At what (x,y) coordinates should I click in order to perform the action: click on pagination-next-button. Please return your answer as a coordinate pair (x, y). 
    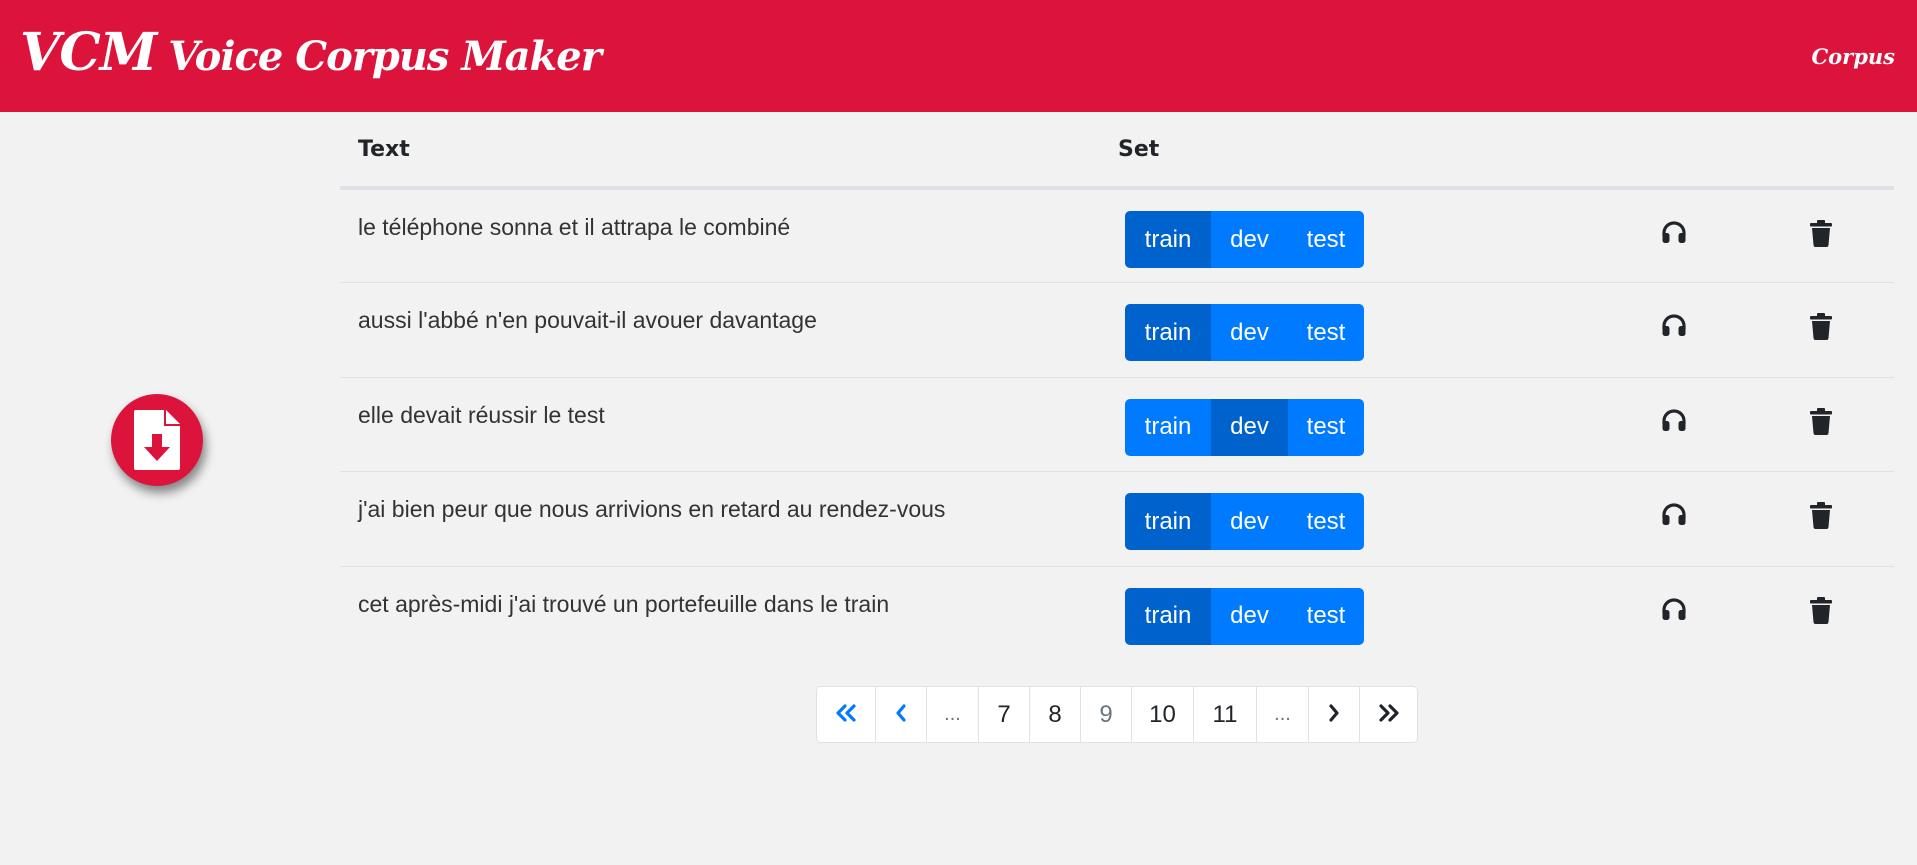
    Looking at the image, I should click on (1333, 714).